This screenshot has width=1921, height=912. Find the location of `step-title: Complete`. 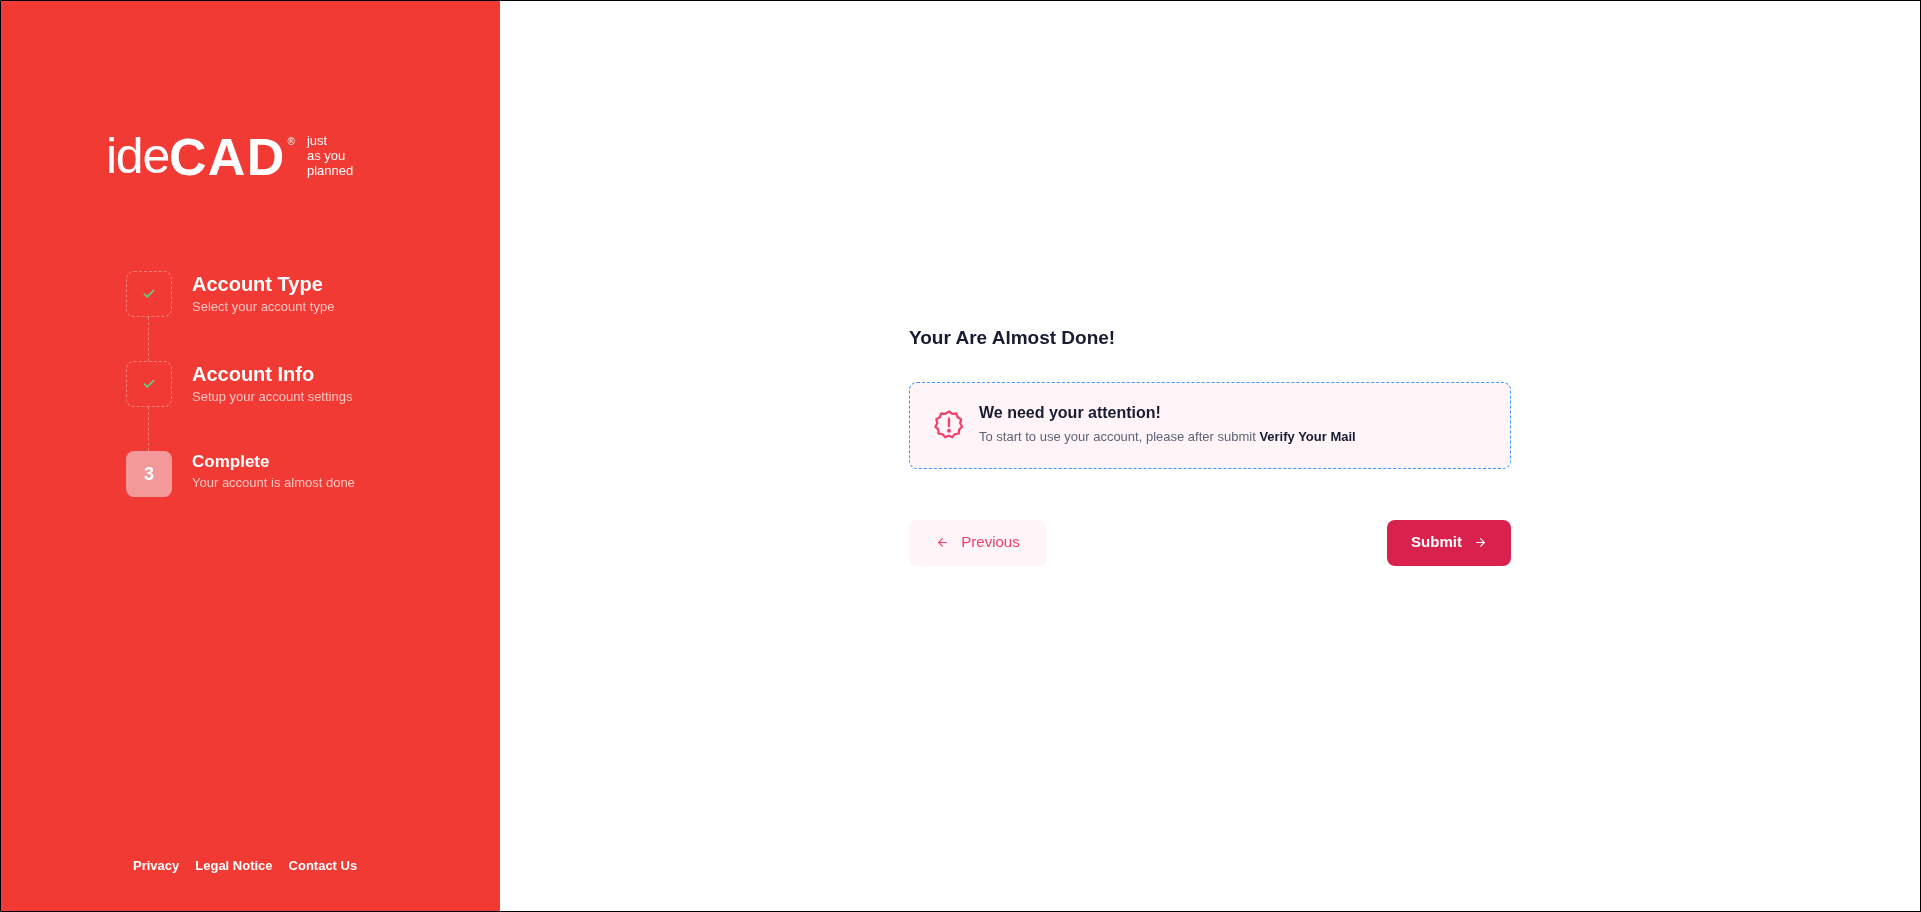

step-title: Complete is located at coordinates (231, 462).